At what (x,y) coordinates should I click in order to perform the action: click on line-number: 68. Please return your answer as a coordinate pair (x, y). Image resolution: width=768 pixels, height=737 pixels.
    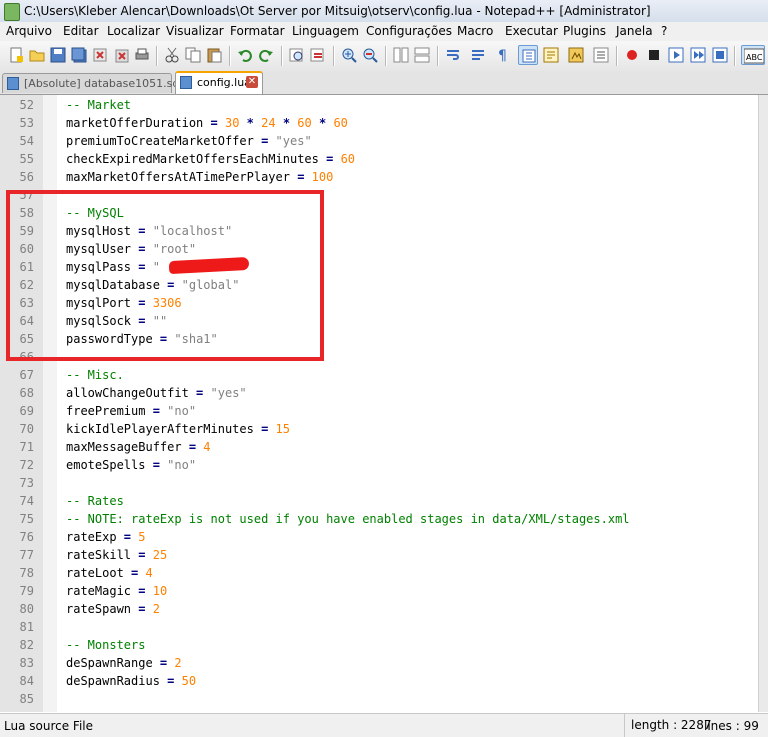
    Looking at the image, I should click on (26, 393).